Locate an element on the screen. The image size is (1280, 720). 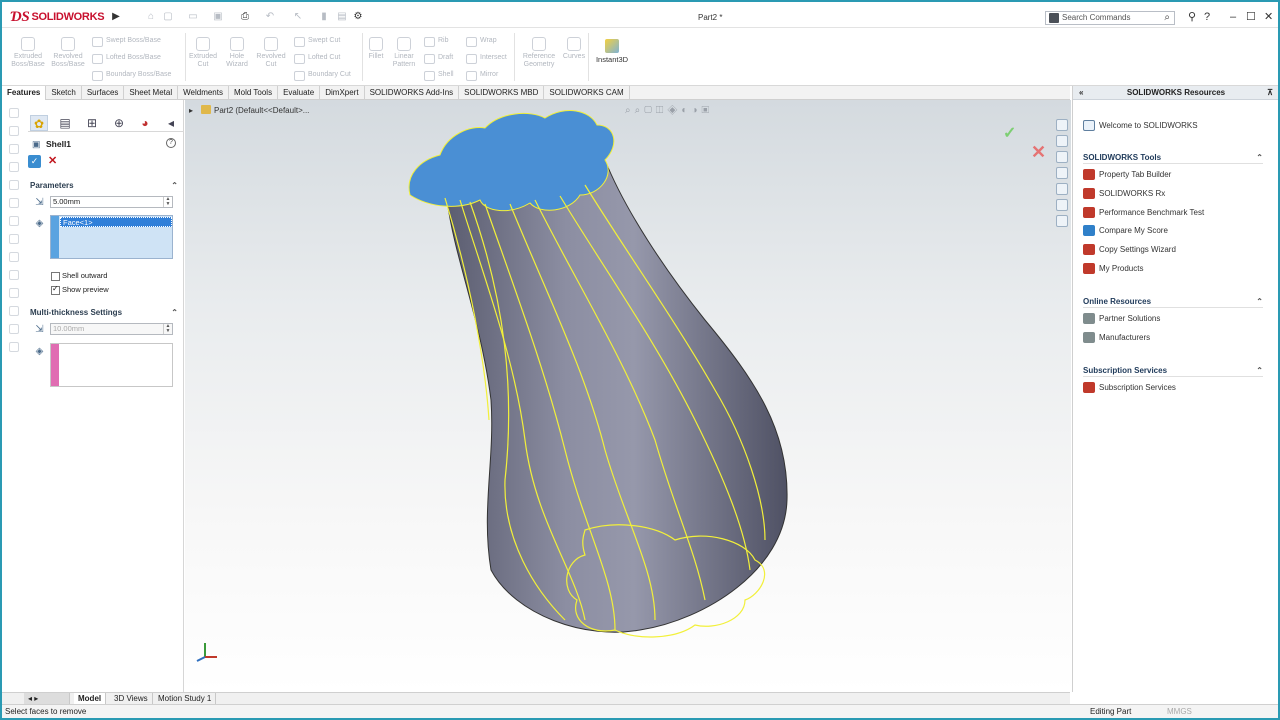
task-icons-strip is located at coordinates (14, 250).